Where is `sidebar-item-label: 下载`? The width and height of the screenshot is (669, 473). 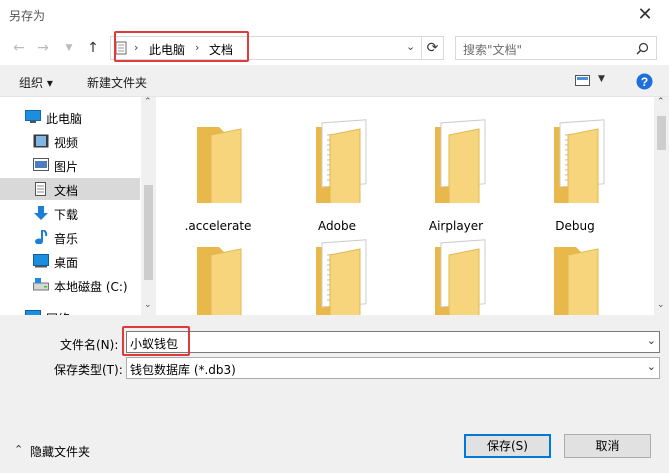
sidebar-item-label: 下载 is located at coordinates (66, 215).